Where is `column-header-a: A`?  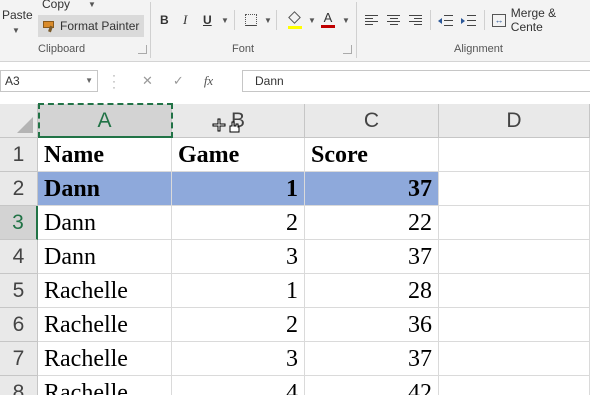
column-header-a: A is located at coordinates (105, 121).